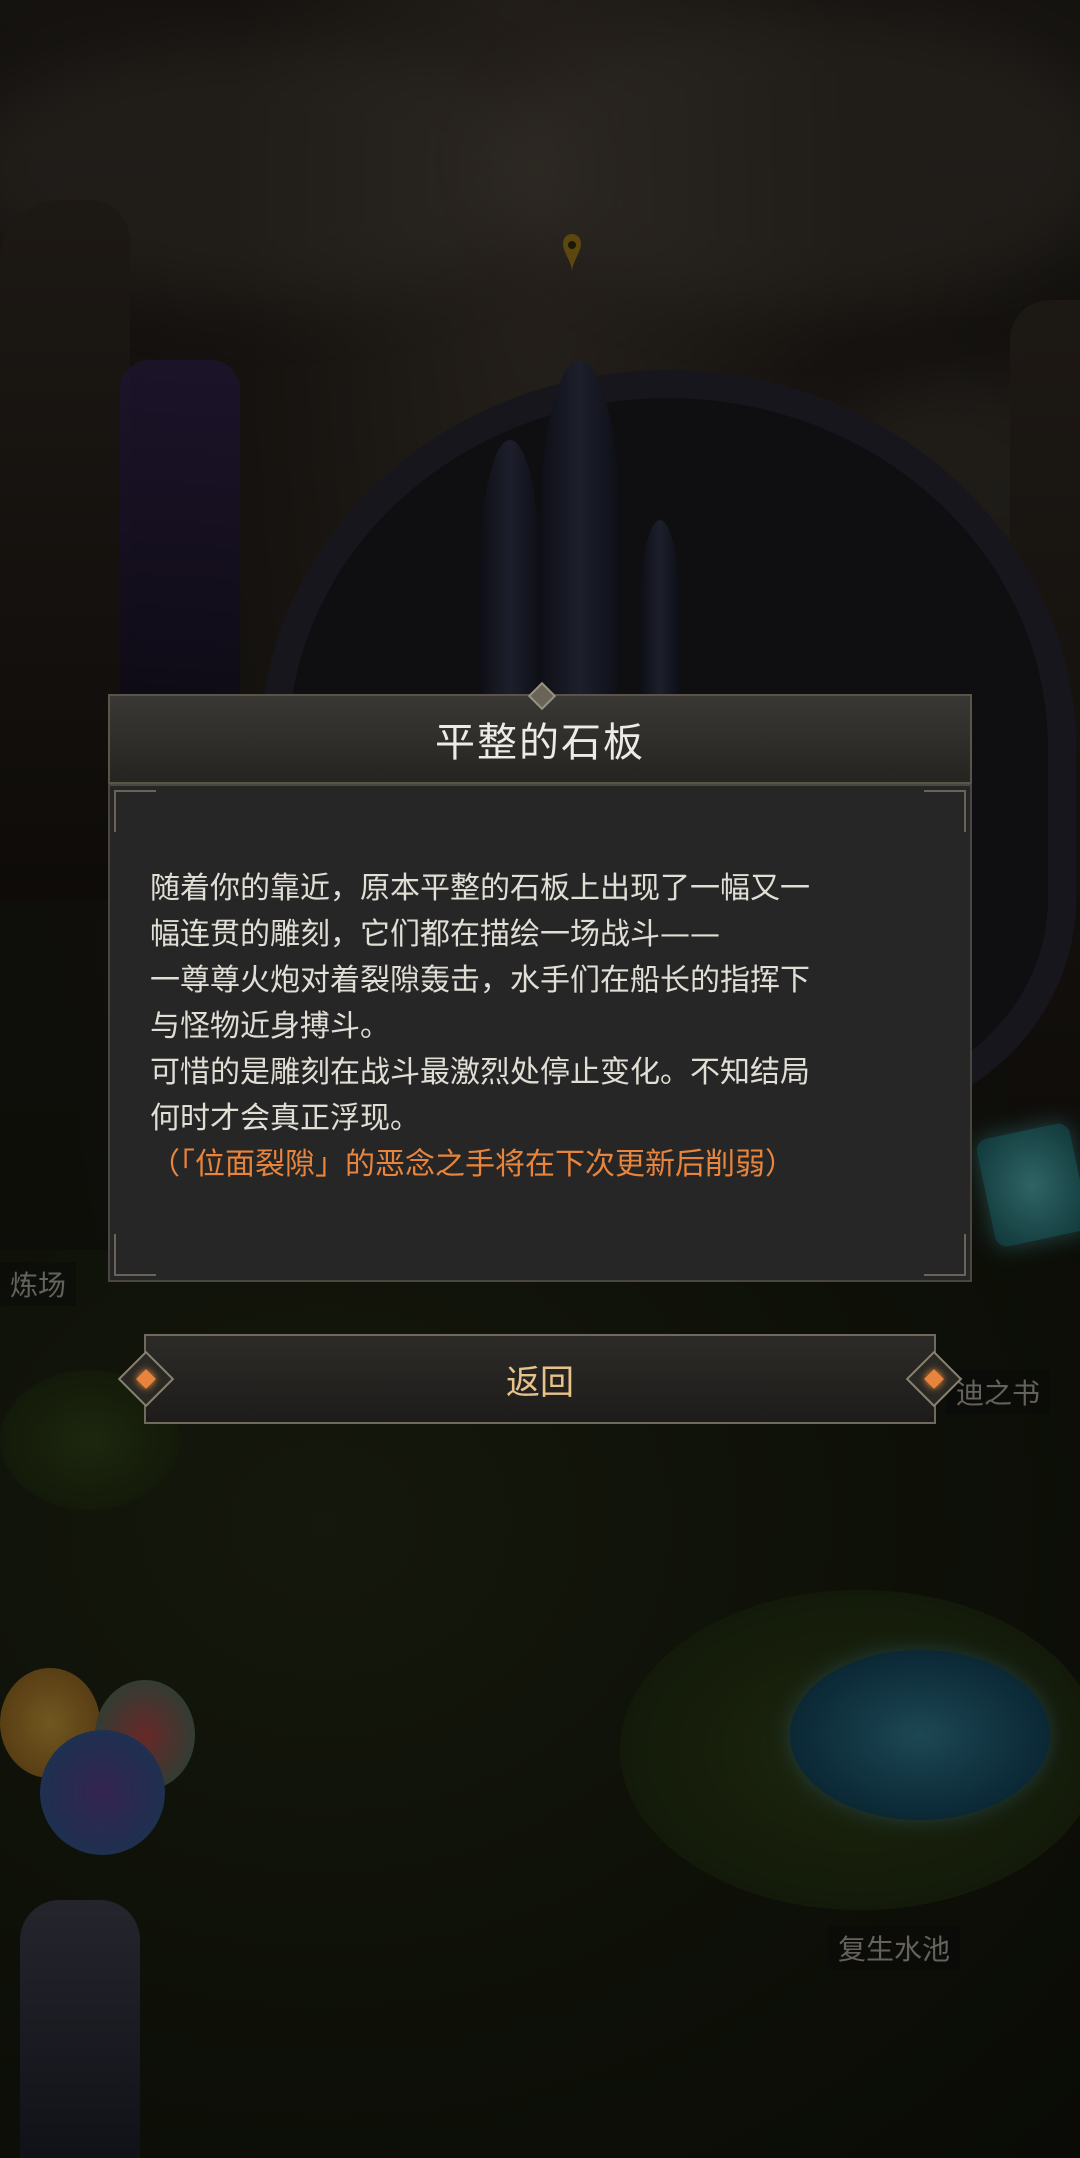  What do you see at coordinates (480, 1072) in the screenshot?
I see `dialog-text-line: 可惜的是雕刻在战斗最激烈处停止变化。不知结局` at bounding box center [480, 1072].